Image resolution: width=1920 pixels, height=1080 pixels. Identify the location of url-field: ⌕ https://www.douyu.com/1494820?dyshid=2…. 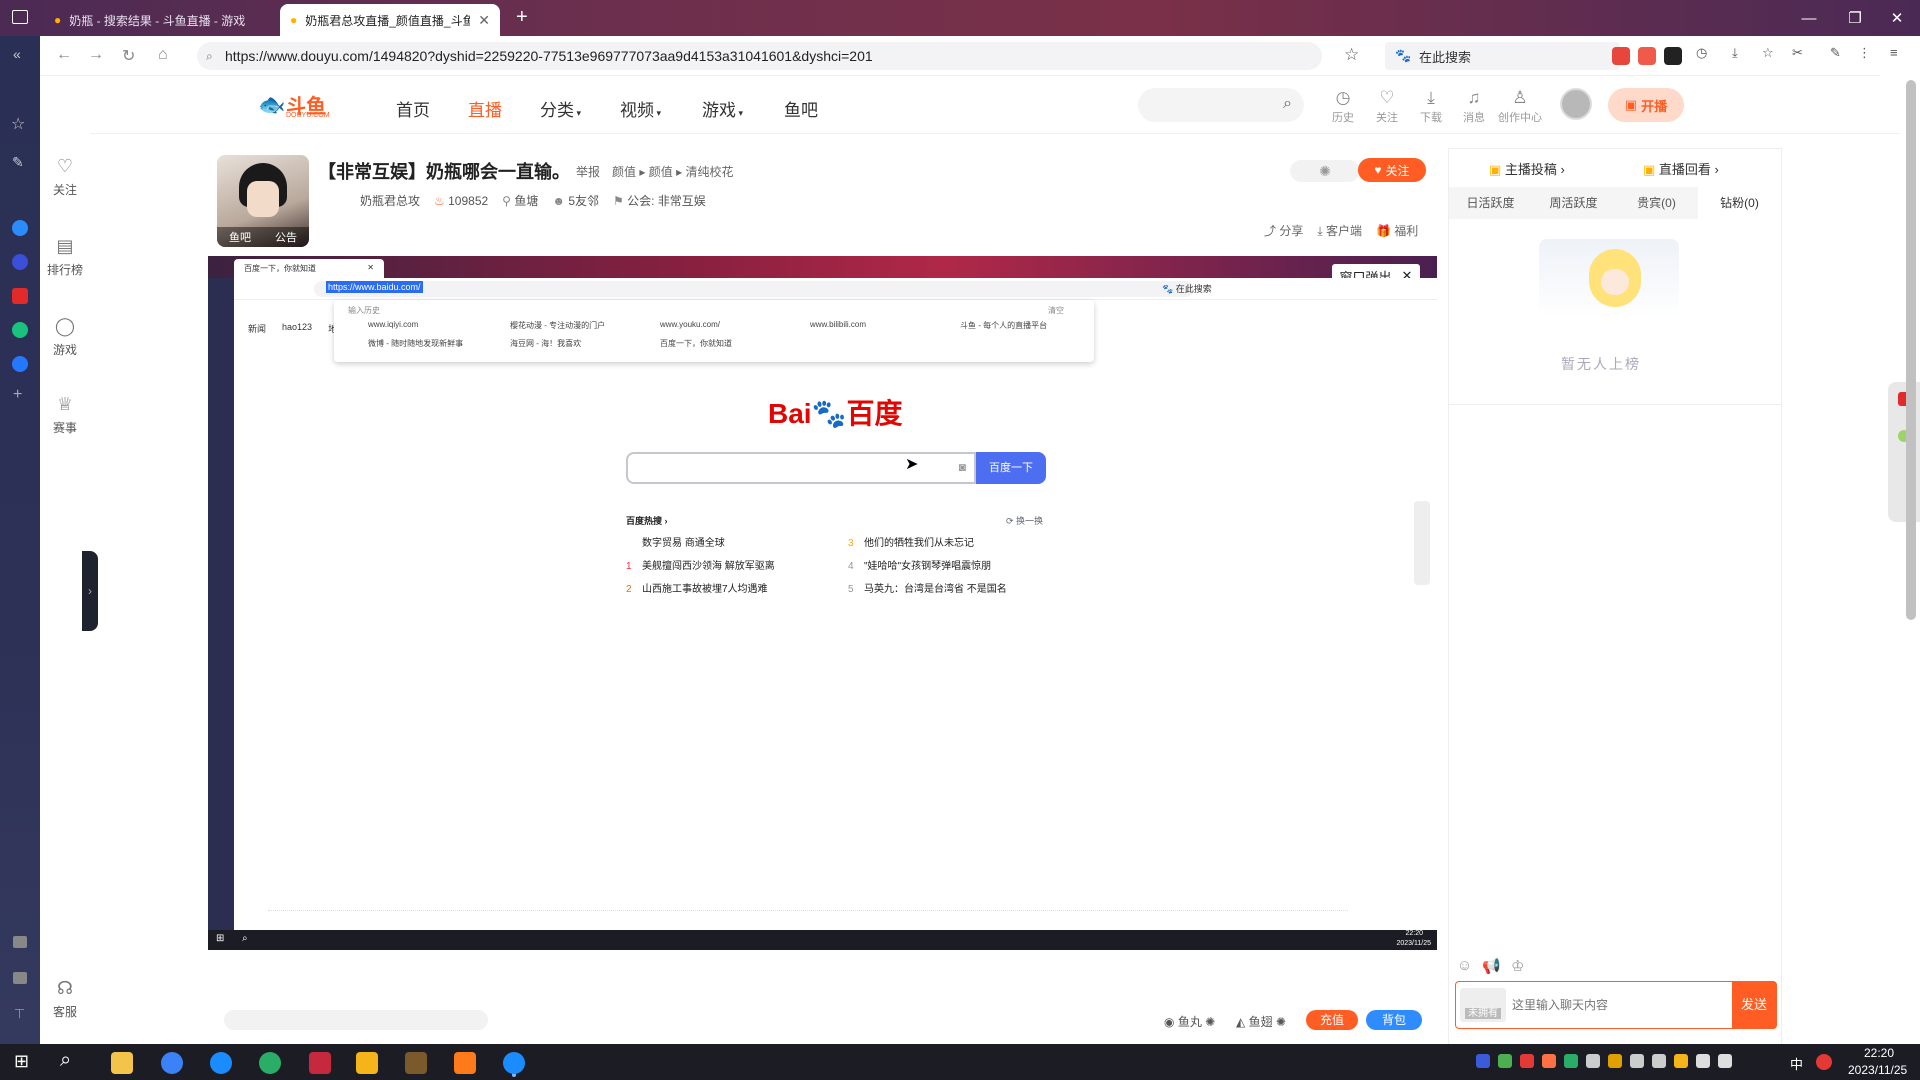
(759, 56).